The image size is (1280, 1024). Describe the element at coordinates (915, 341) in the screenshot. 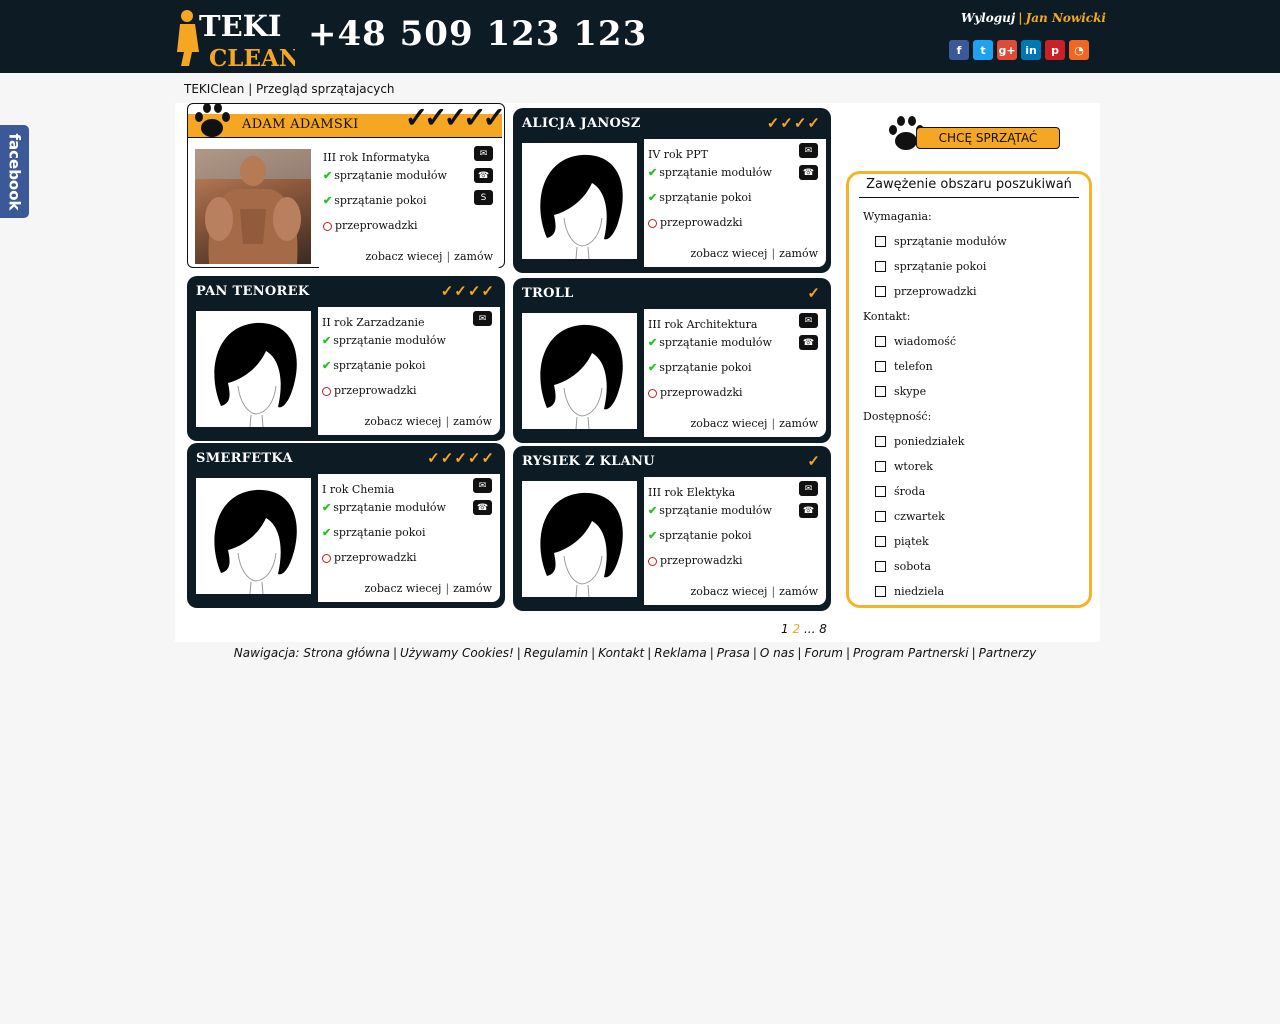

I see `filter-option: wiadomość` at that location.